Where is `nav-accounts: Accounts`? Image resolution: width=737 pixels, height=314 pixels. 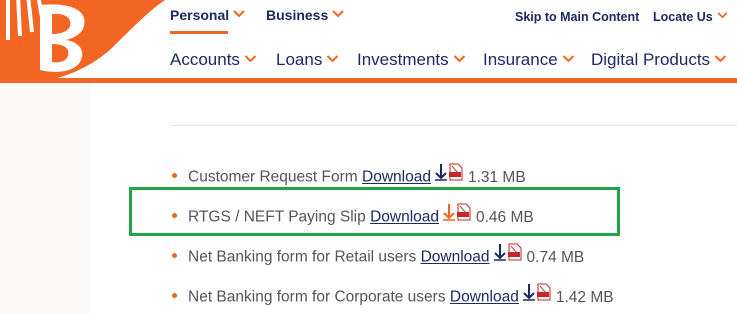 nav-accounts: Accounts is located at coordinates (213, 60).